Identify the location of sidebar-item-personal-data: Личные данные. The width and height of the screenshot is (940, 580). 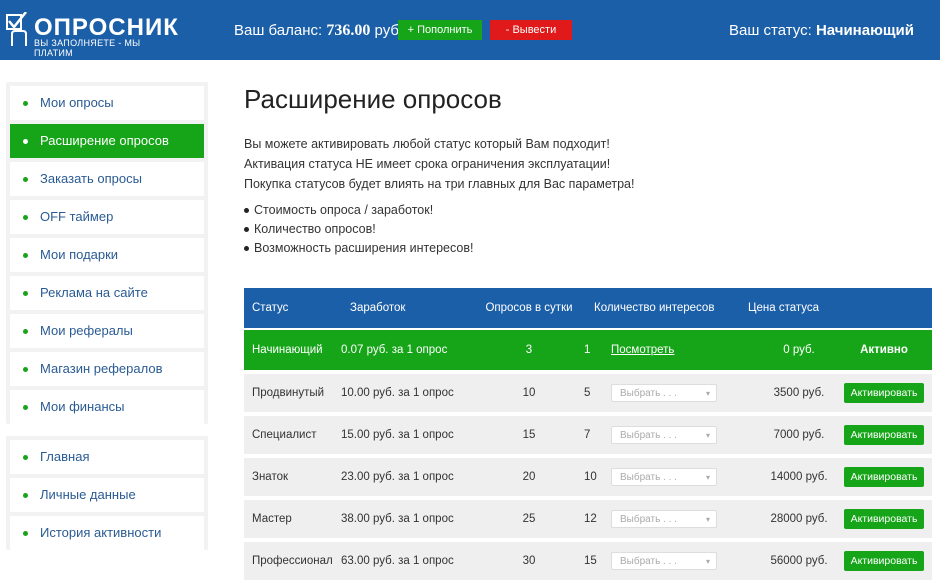
(107, 495).